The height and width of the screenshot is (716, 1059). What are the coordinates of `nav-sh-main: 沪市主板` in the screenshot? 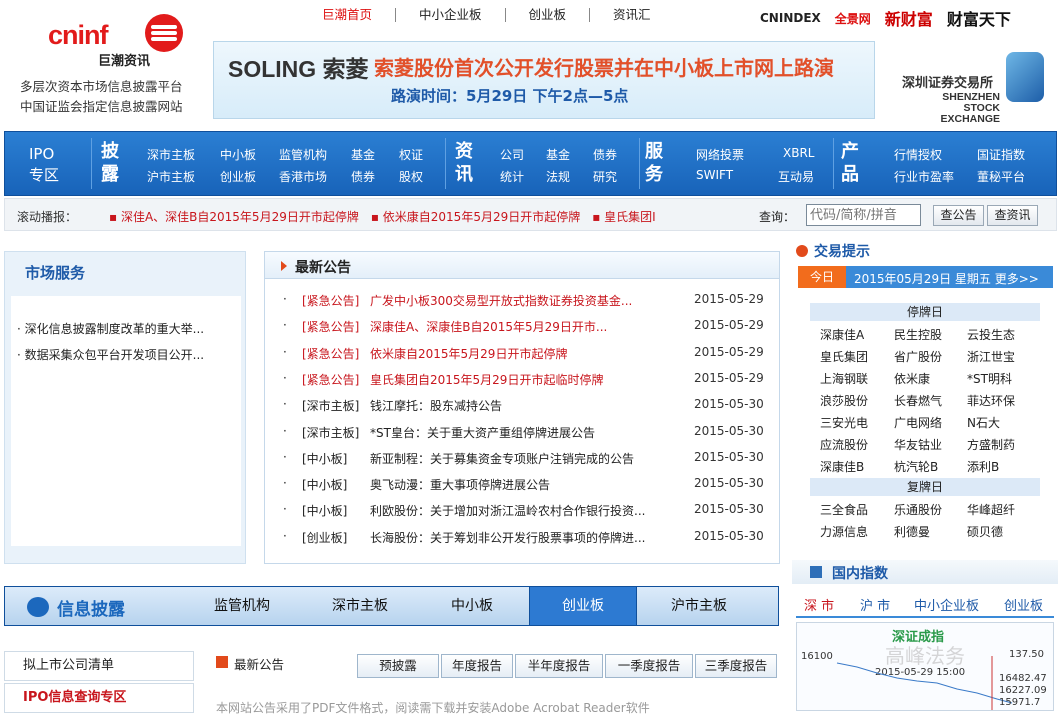 It's located at (171, 176).